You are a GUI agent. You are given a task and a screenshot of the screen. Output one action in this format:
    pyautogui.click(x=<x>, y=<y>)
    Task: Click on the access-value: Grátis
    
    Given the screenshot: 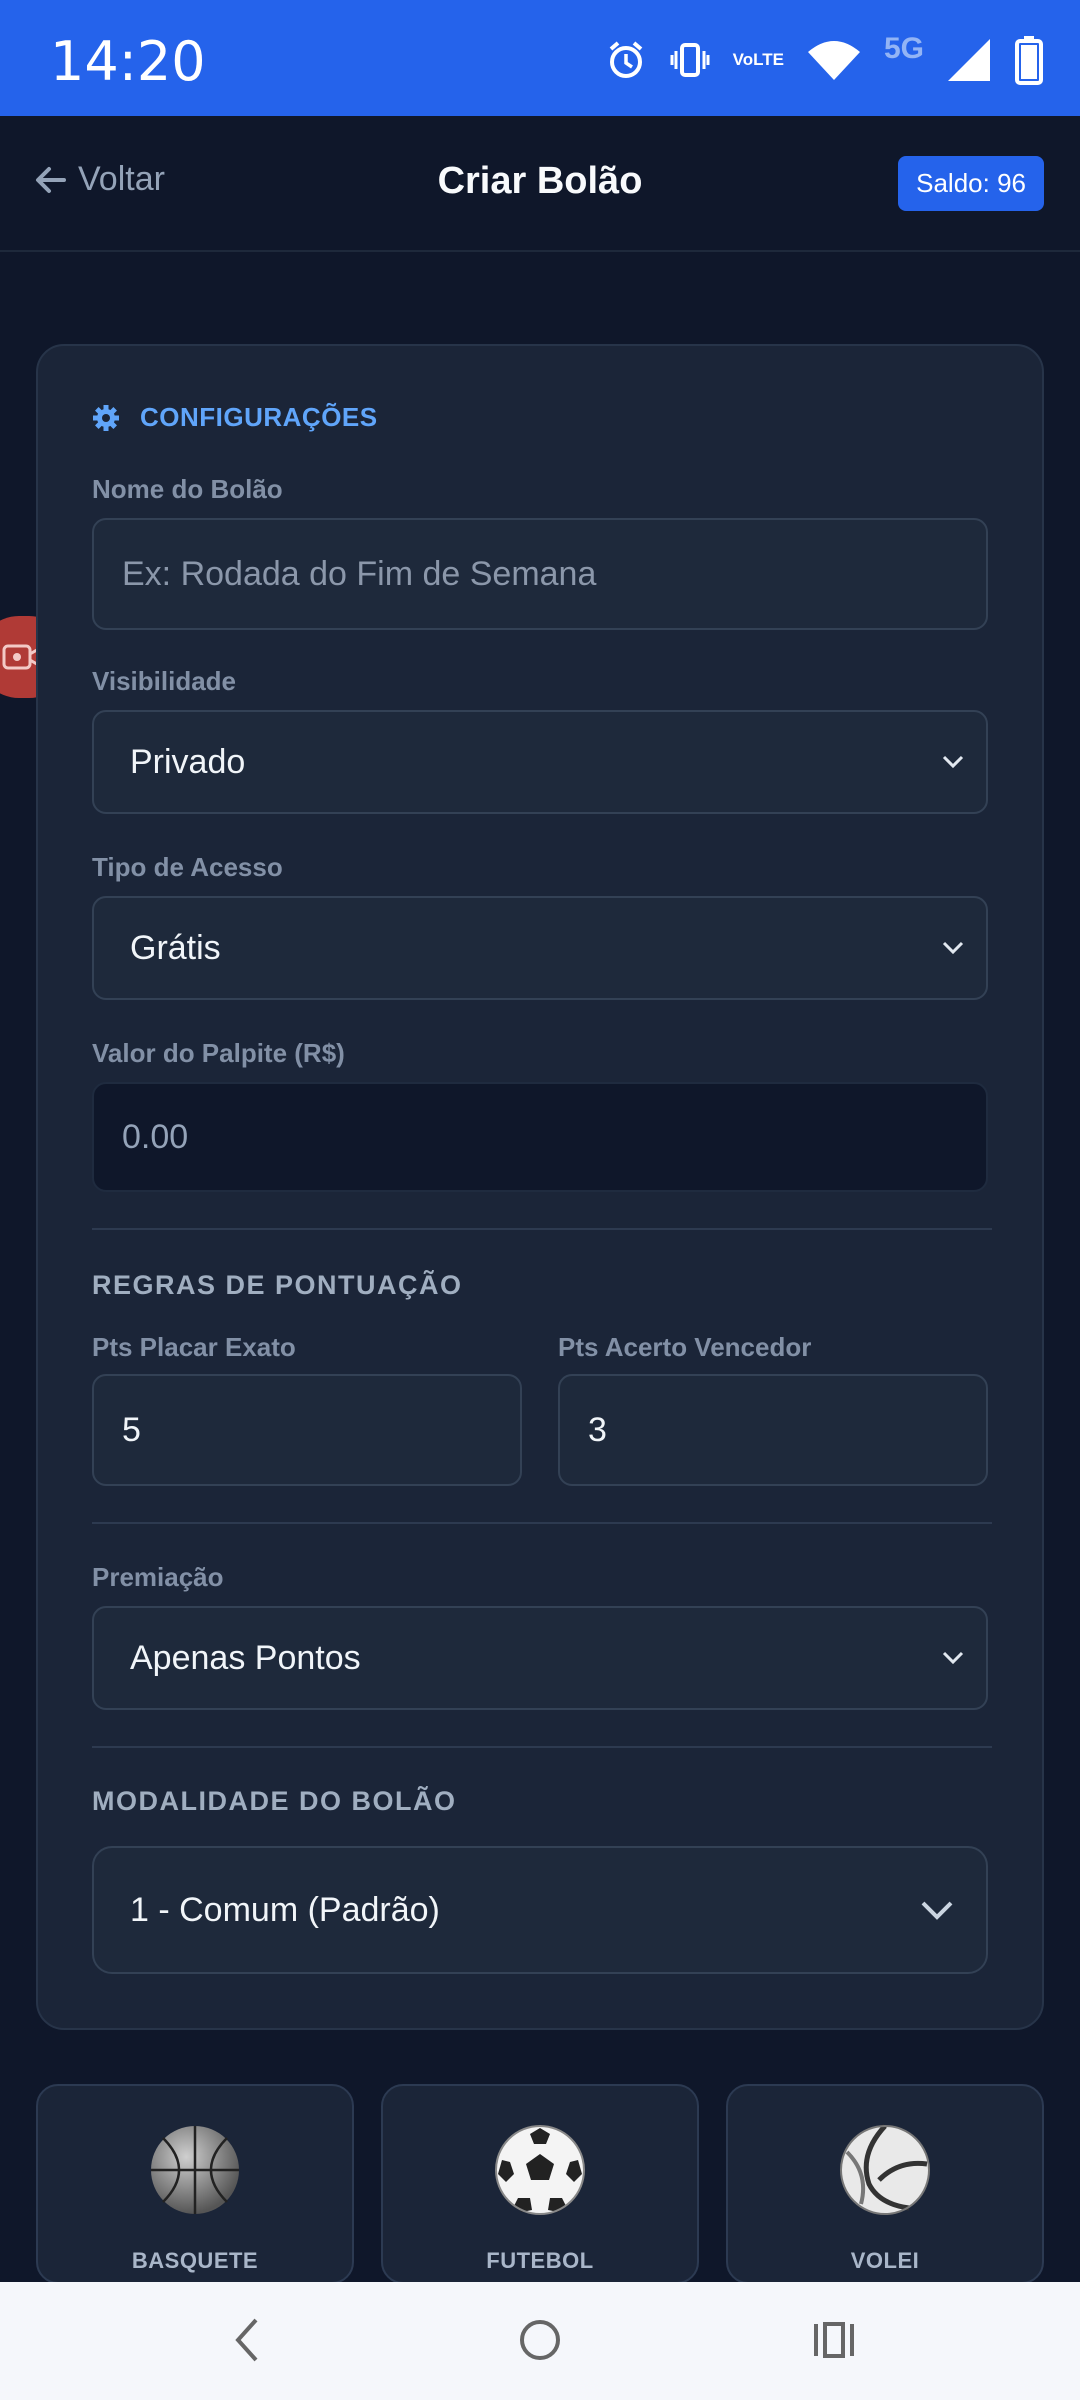 What is the action you would take?
    pyautogui.click(x=175, y=947)
    